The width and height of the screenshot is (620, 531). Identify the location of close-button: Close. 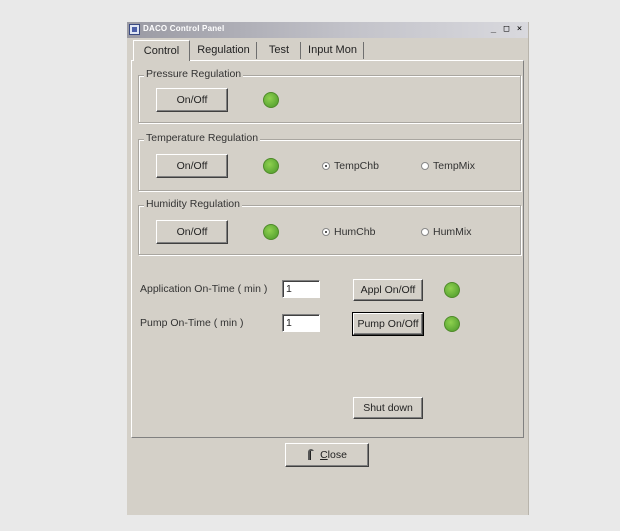
(327, 455).